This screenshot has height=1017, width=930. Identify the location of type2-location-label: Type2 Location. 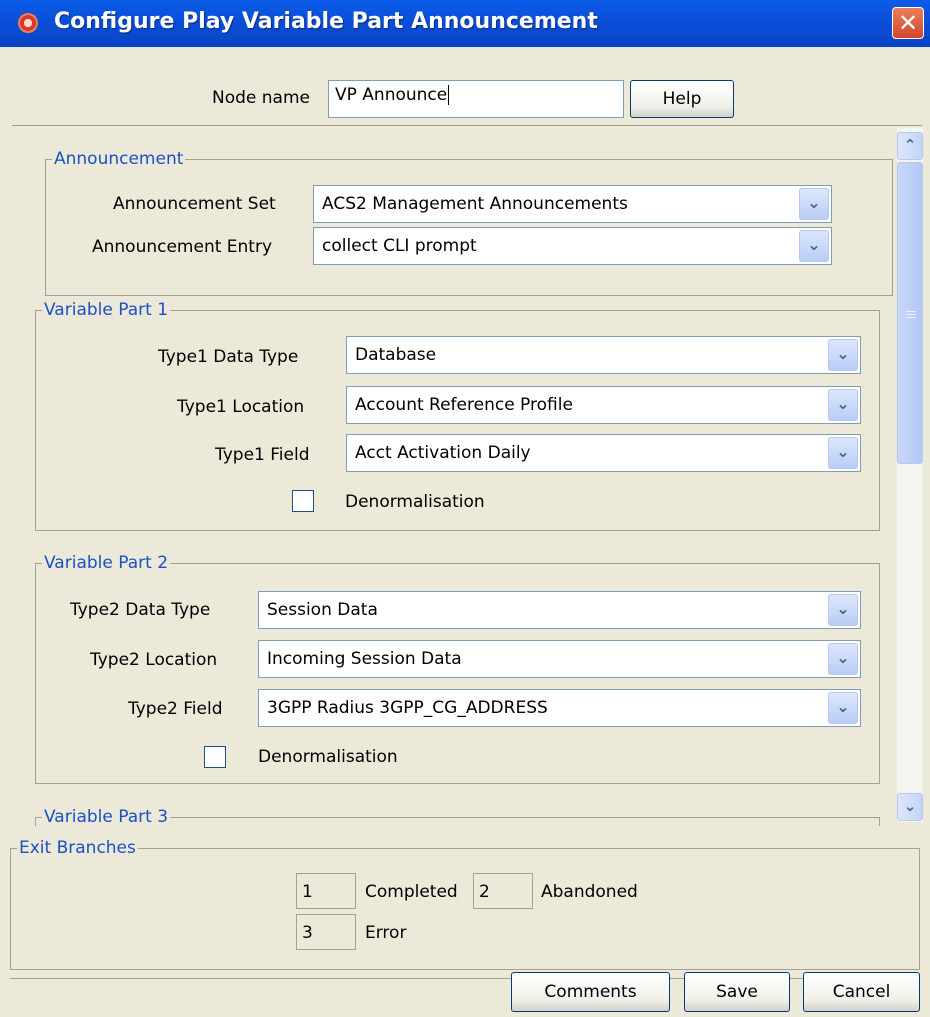
(154, 660).